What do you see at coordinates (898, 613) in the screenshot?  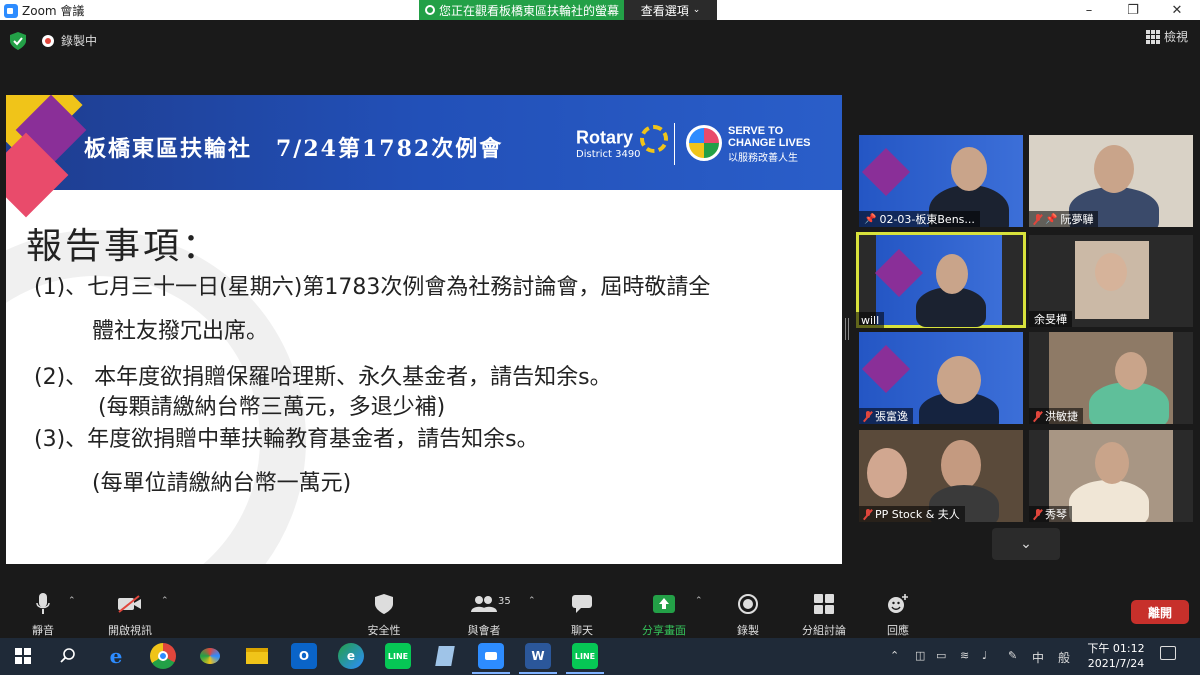 I see `reactions-button: 回應` at bounding box center [898, 613].